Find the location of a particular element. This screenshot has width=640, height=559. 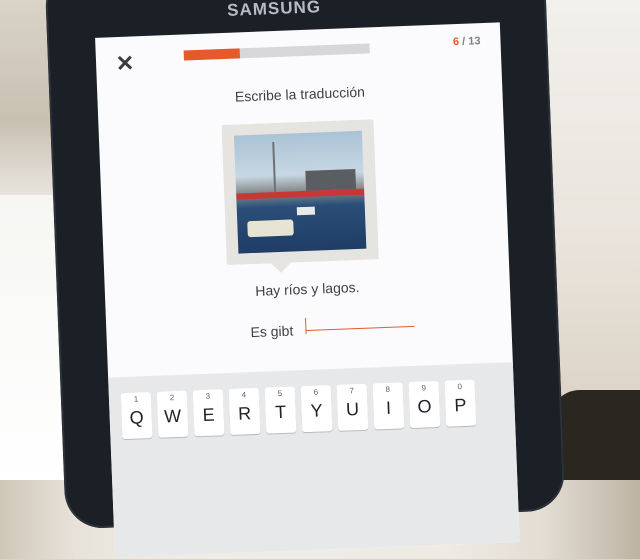

key-letter: Y is located at coordinates (316, 410).